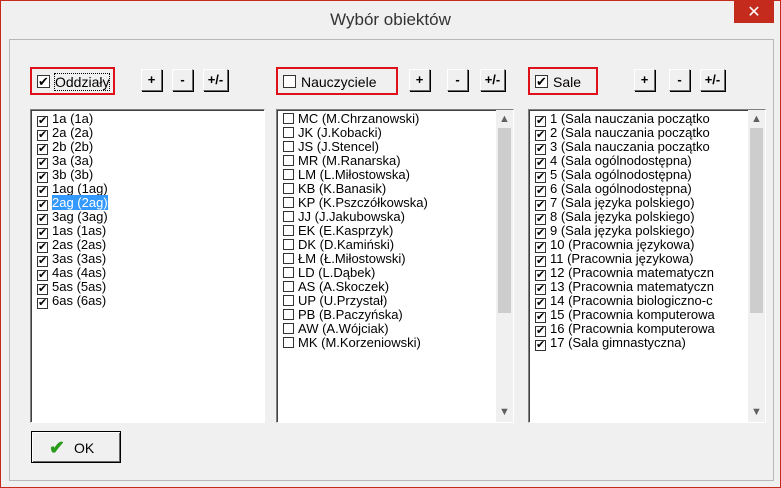 Image resolution: width=781 pixels, height=488 pixels. I want to click on list-item: ✔ 17 (Sala gimnastyczna), so click(623, 343).